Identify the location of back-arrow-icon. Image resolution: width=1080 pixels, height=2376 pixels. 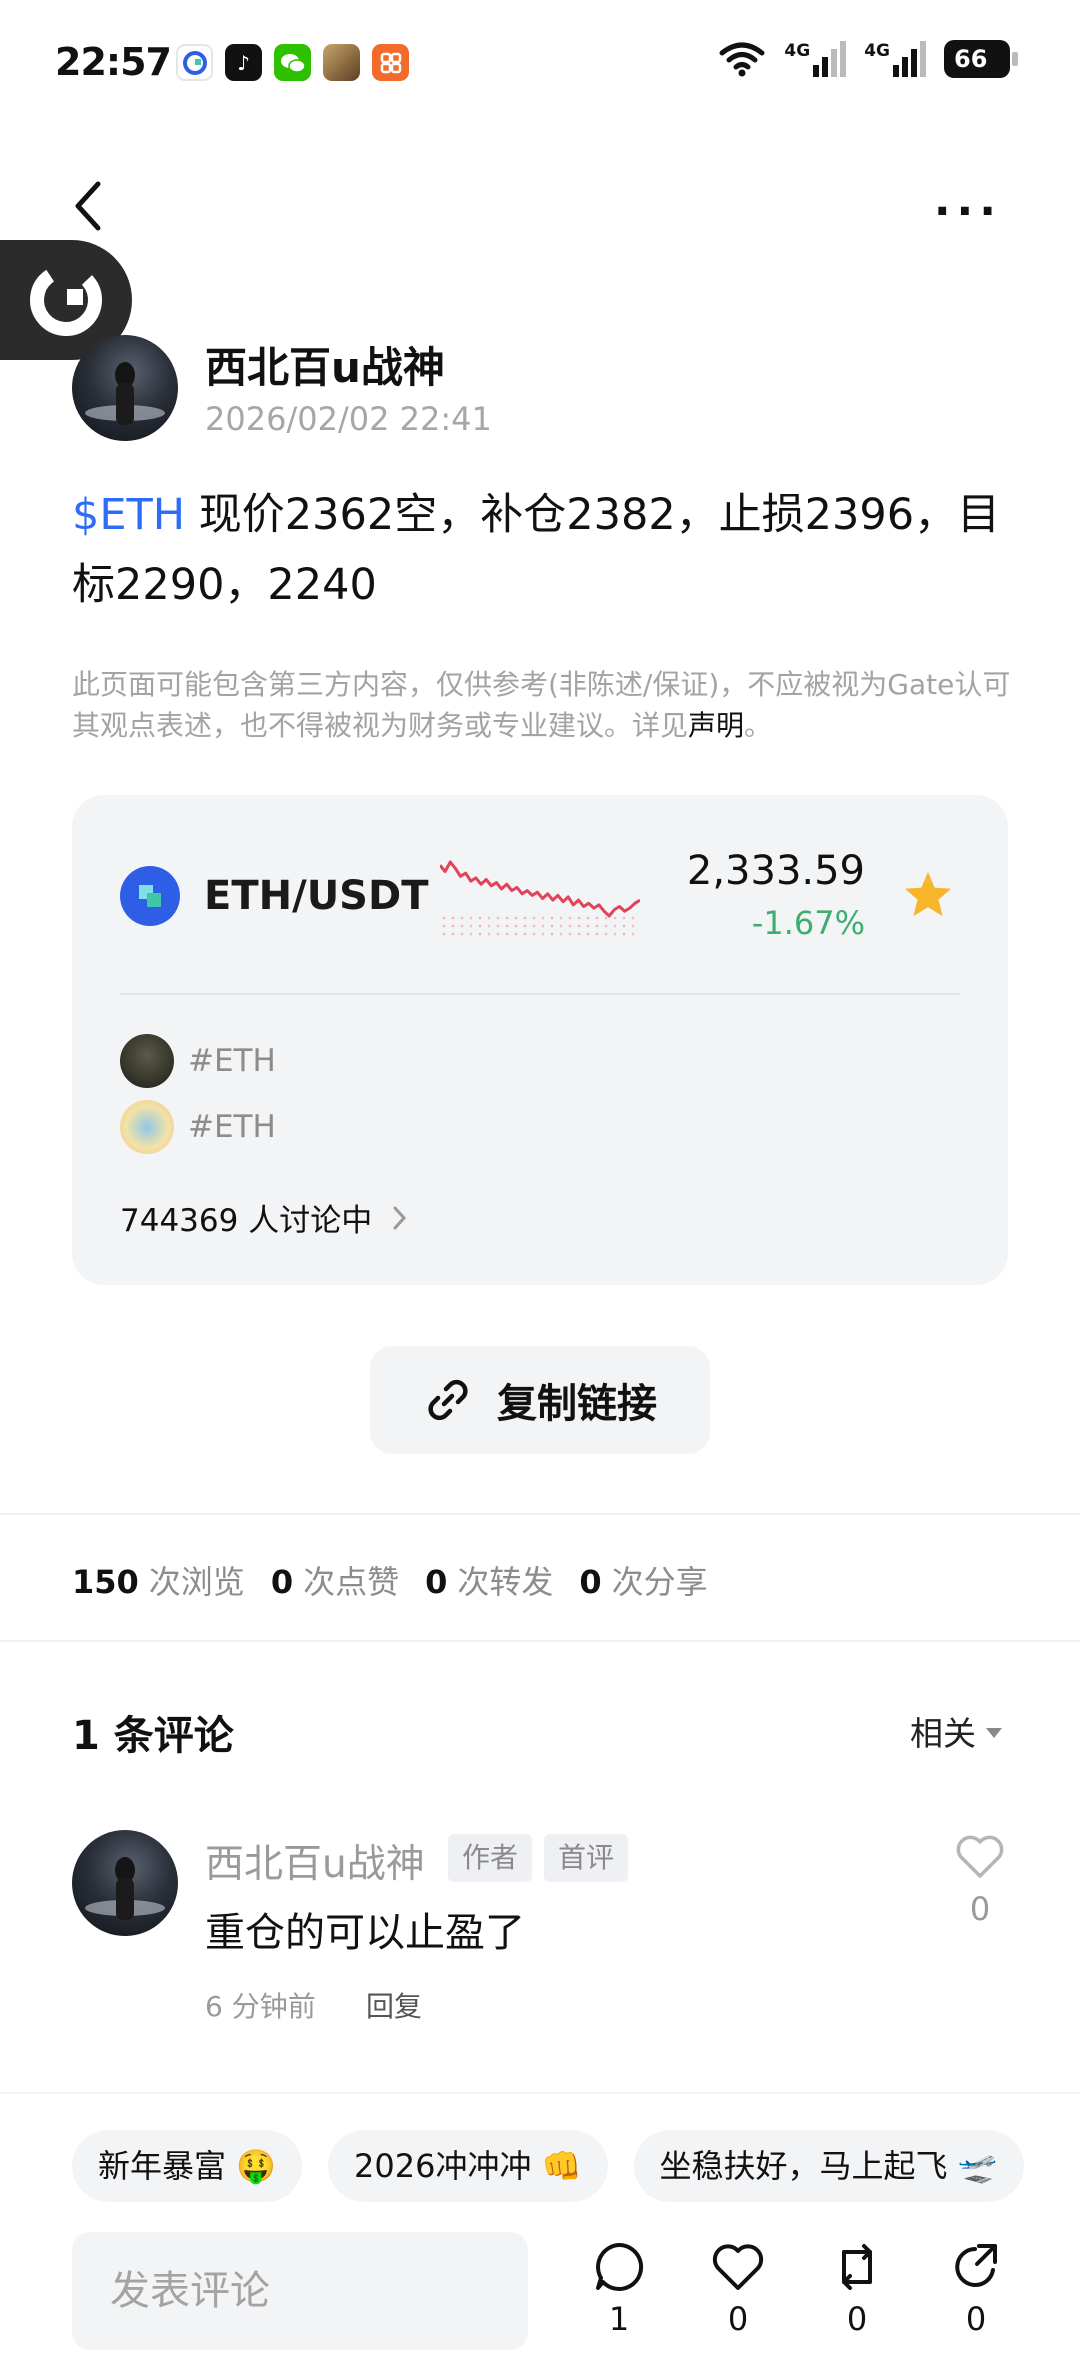
(89, 206).